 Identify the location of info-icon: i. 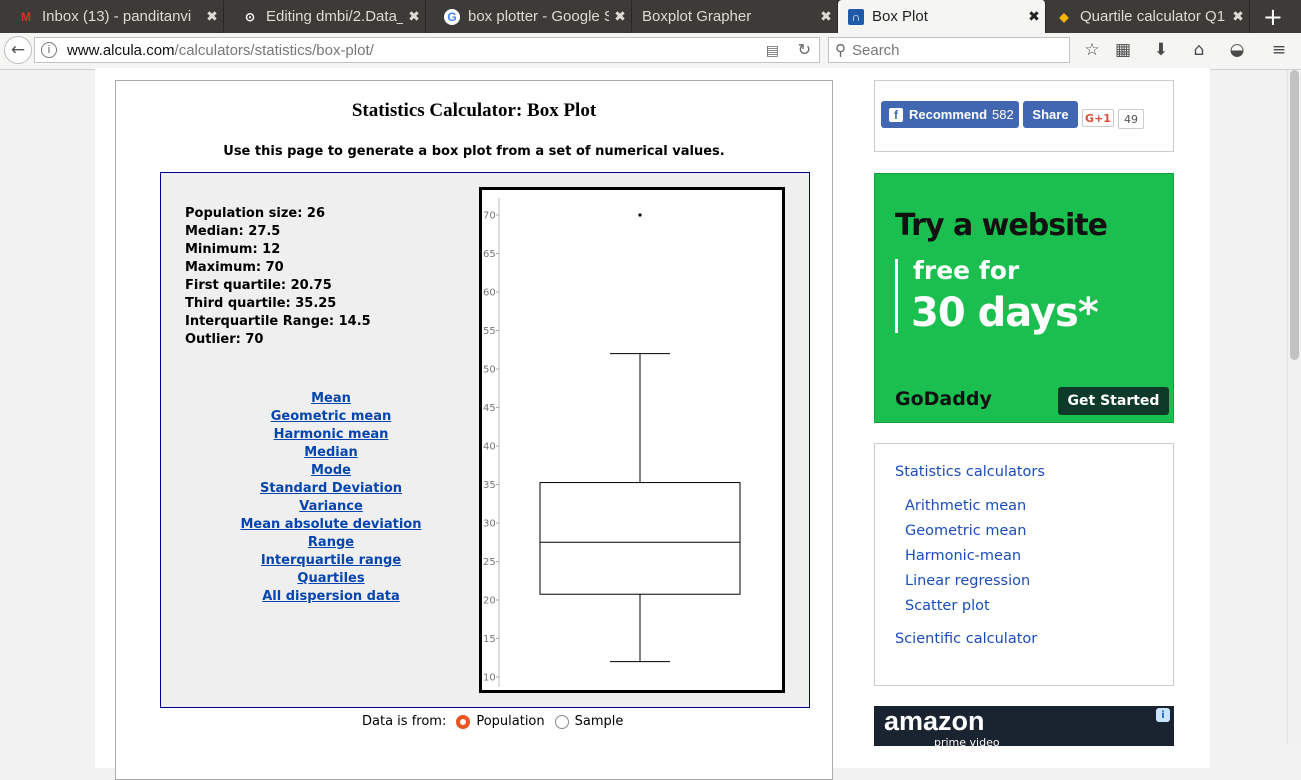
(49, 50).